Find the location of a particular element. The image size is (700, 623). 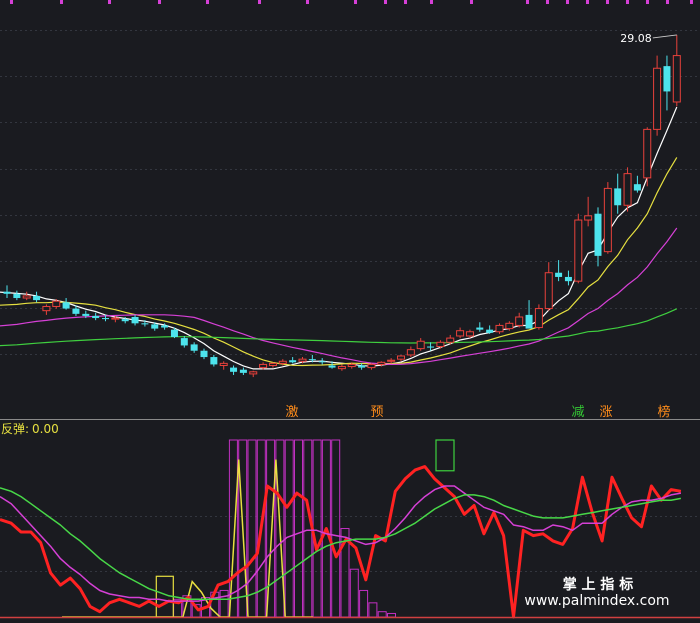

indicator-boxes is located at coordinates (445, 455).